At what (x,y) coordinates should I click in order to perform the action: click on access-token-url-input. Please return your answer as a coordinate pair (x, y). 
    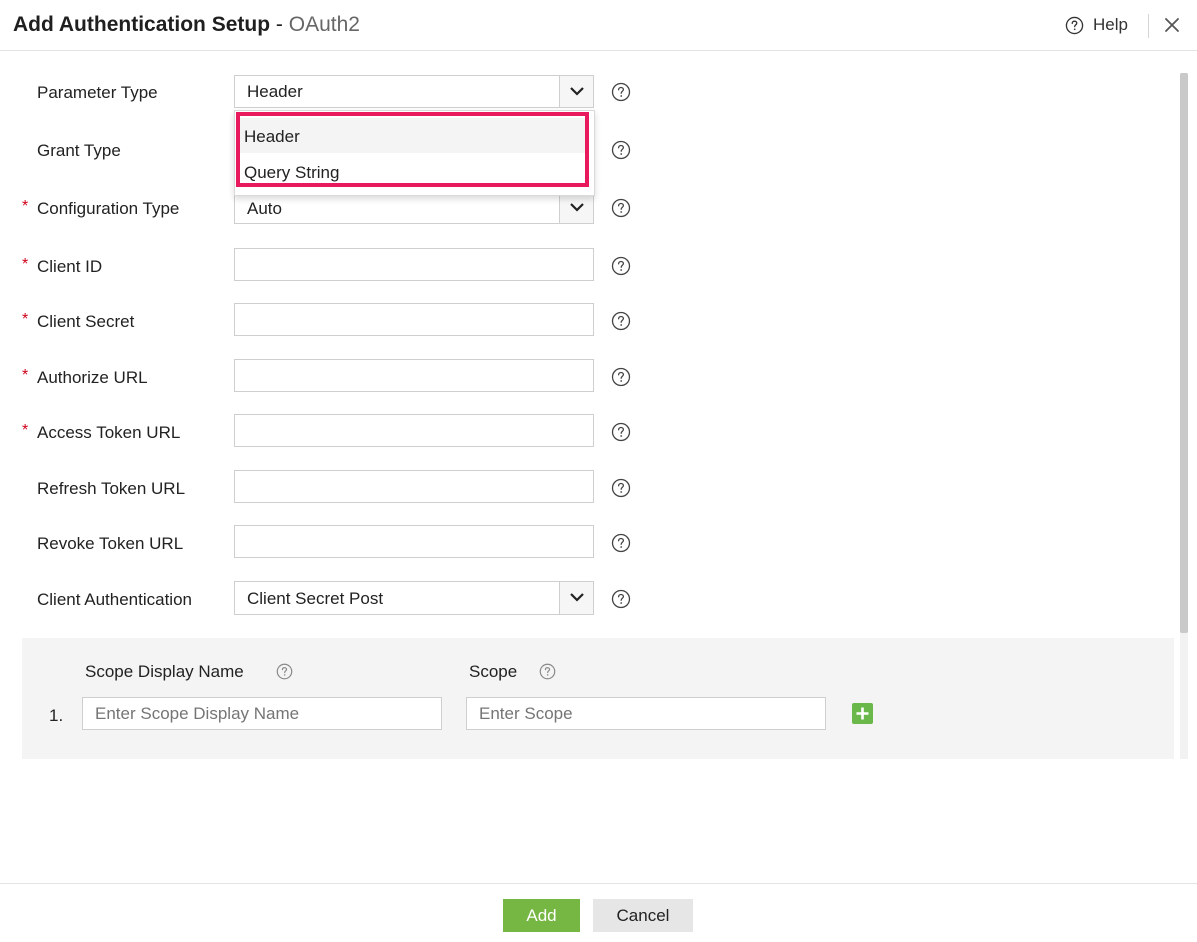
    Looking at the image, I should click on (414, 430).